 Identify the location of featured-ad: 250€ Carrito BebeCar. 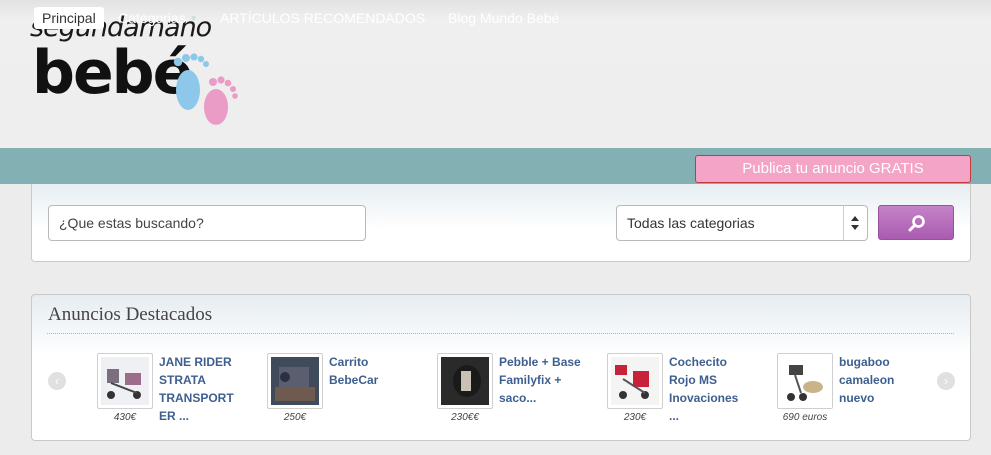
(347, 393).